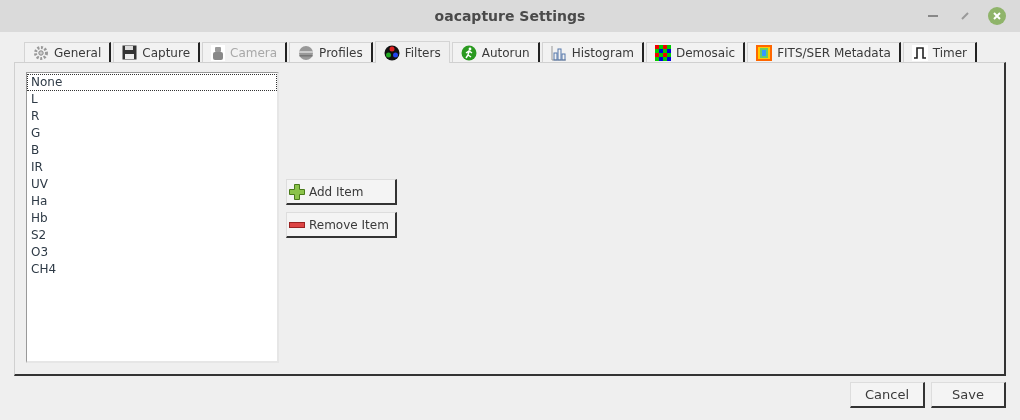 The image size is (1020, 420). I want to click on gear-icon, so click(41, 52).